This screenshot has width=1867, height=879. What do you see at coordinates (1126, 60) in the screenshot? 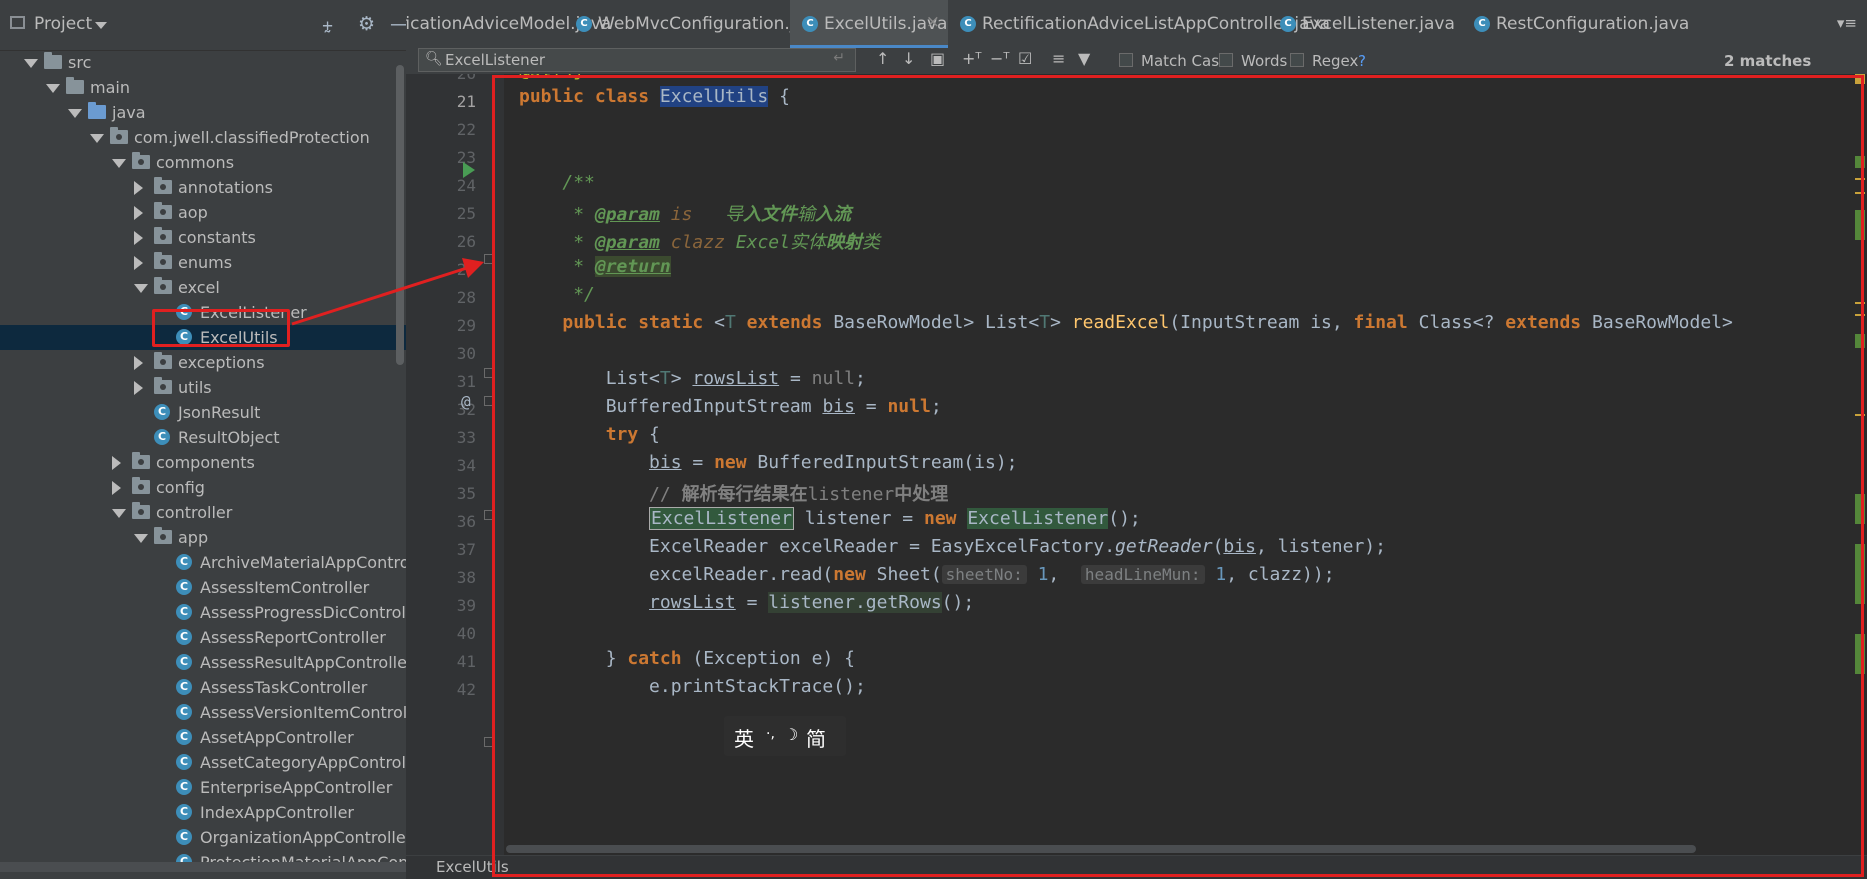
I see `match-case-checkbox` at bounding box center [1126, 60].